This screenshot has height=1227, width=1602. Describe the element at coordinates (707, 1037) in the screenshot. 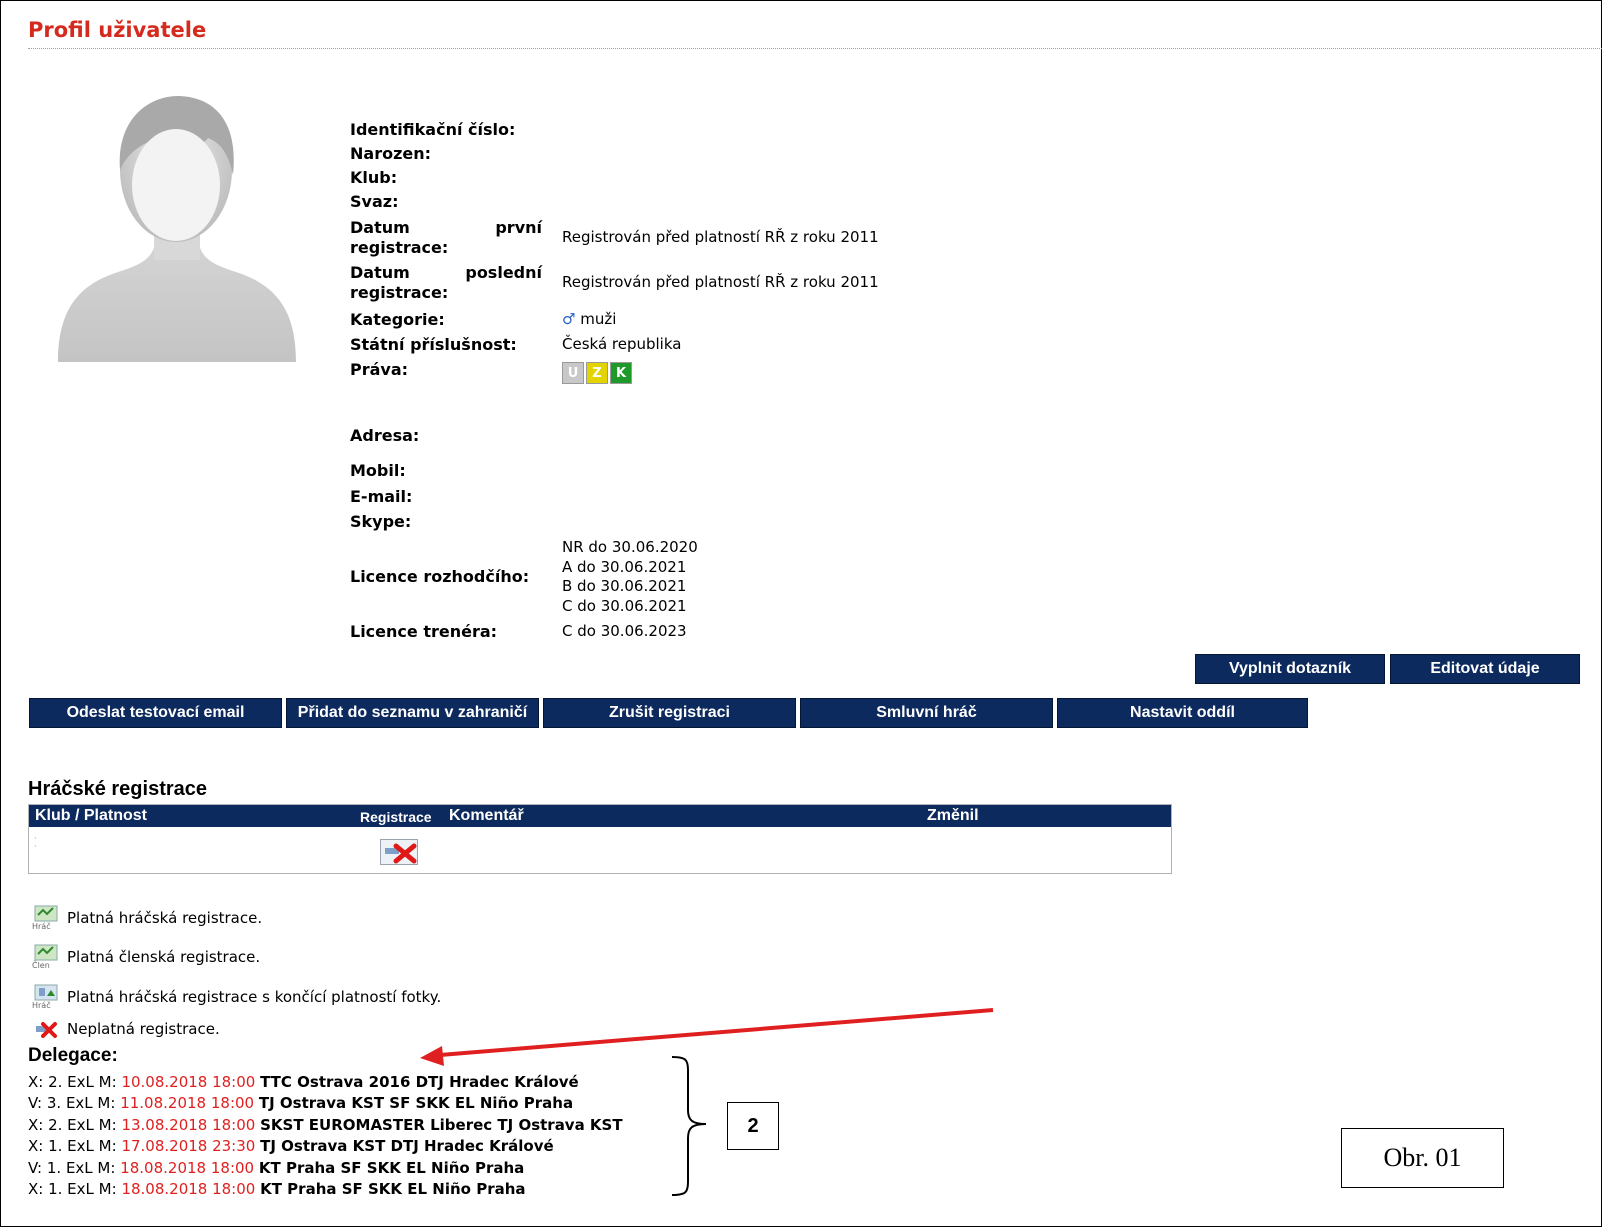

I see `annotation-arrow` at that location.